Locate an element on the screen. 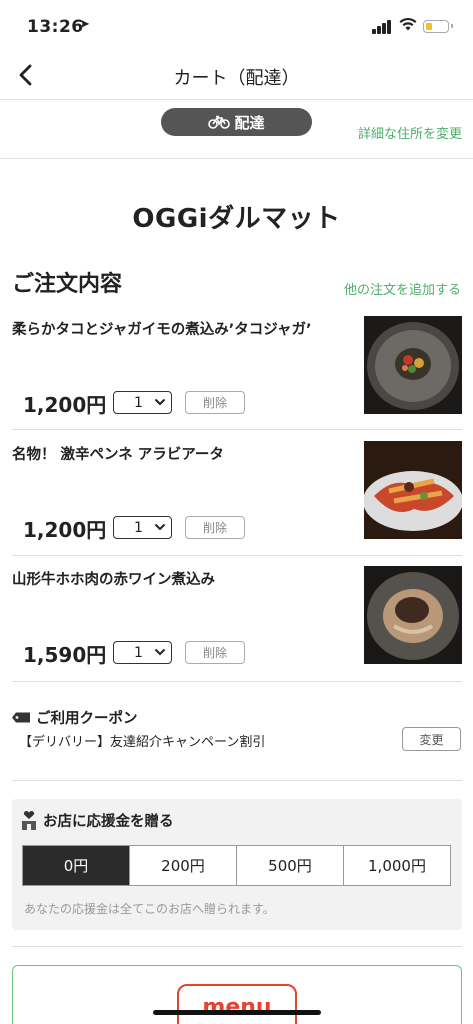 This screenshot has height=1024, width=473. bicycle-icon is located at coordinates (219, 122).